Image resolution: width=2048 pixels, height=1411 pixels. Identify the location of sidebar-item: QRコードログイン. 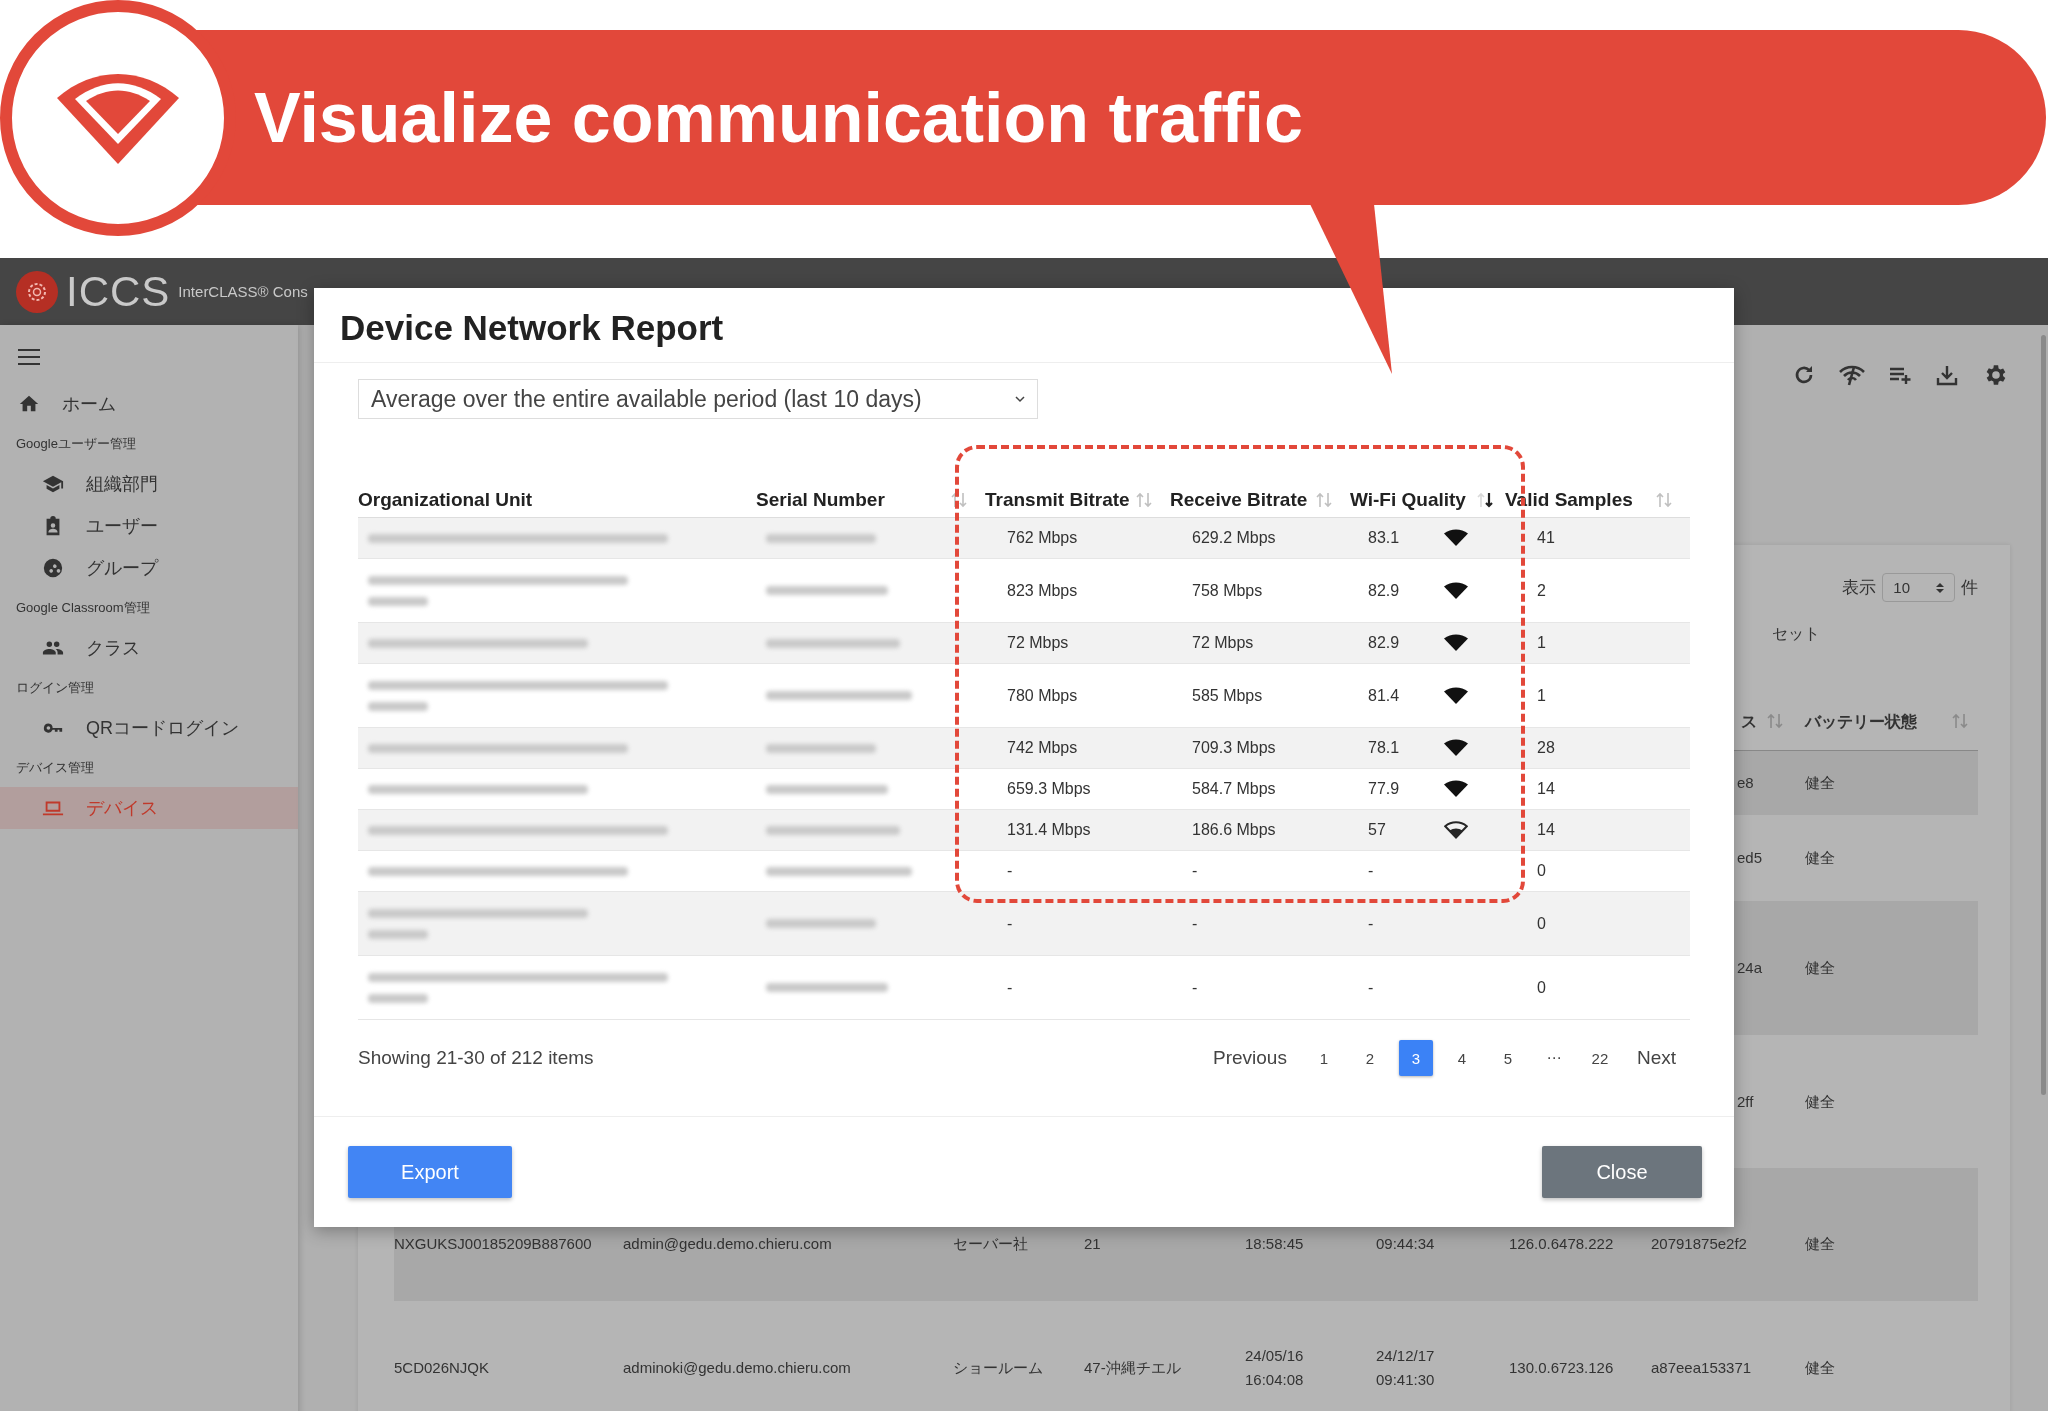
(149, 728).